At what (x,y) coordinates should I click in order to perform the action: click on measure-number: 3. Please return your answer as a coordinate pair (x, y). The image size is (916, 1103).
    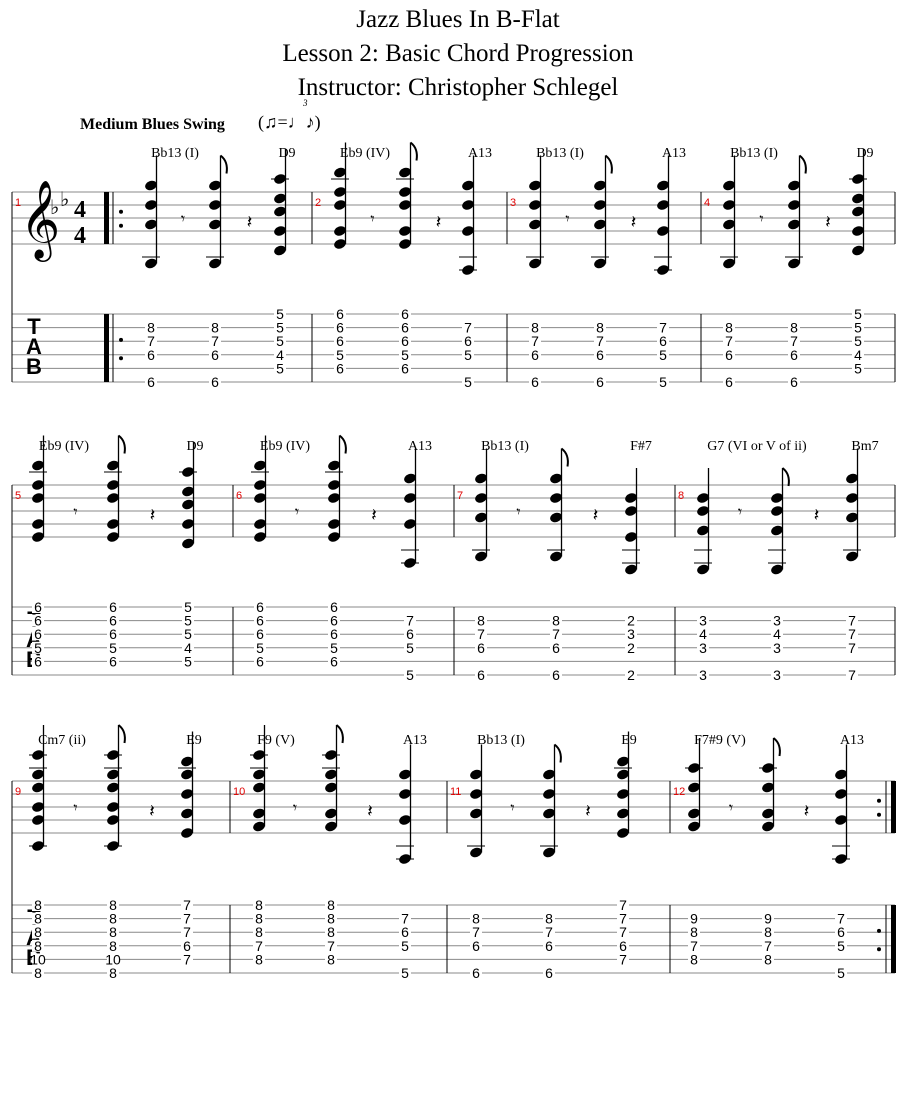
    Looking at the image, I should click on (513, 203).